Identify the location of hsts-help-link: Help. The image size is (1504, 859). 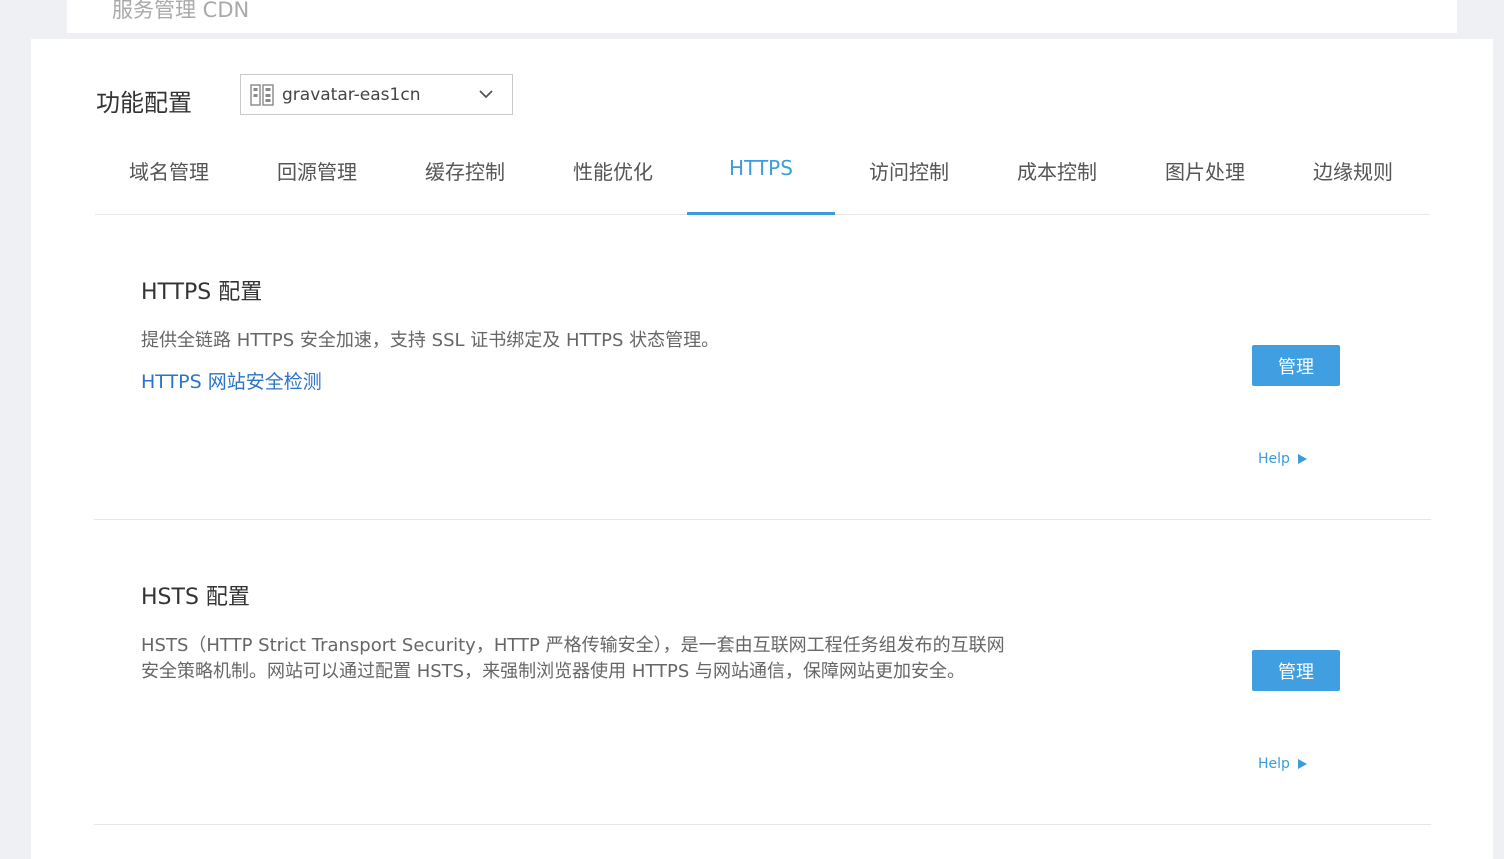
(1282, 764).